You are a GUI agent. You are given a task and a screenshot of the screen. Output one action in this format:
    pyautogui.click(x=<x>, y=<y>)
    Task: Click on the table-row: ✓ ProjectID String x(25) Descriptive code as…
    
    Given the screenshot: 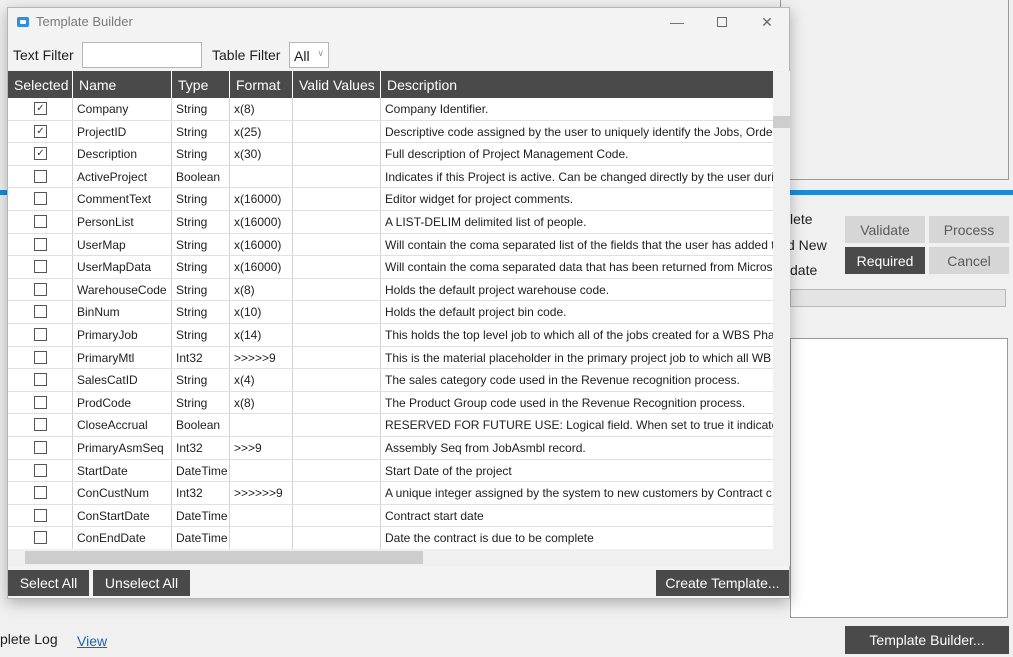 What is the action you would take?
    pyautogui.click(x=390, y=132)
    